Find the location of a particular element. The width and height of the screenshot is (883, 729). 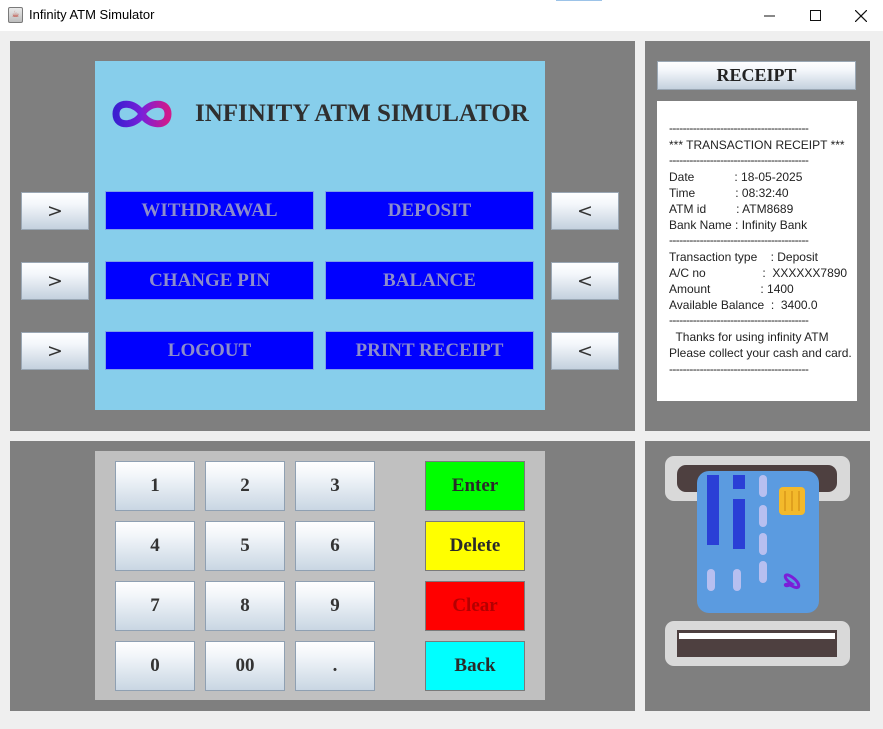

key-7: 7 is located at coordinates (155, 606).